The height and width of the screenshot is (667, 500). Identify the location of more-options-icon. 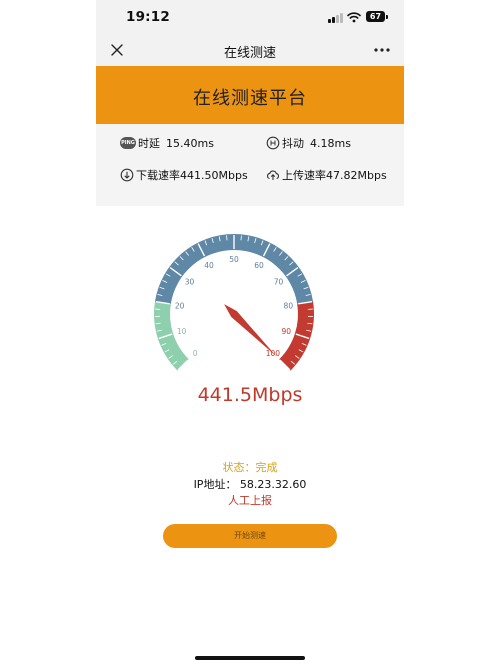
(382, 50).